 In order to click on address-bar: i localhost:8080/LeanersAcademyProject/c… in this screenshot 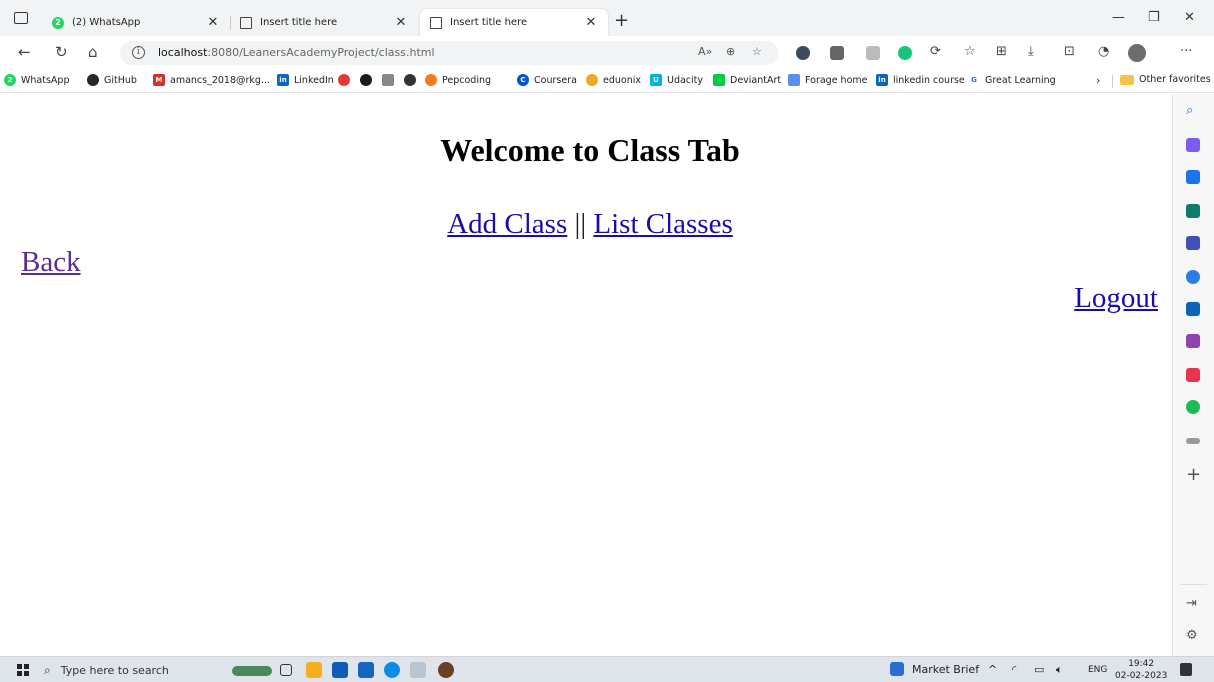, I will do `click(449, 53)`.